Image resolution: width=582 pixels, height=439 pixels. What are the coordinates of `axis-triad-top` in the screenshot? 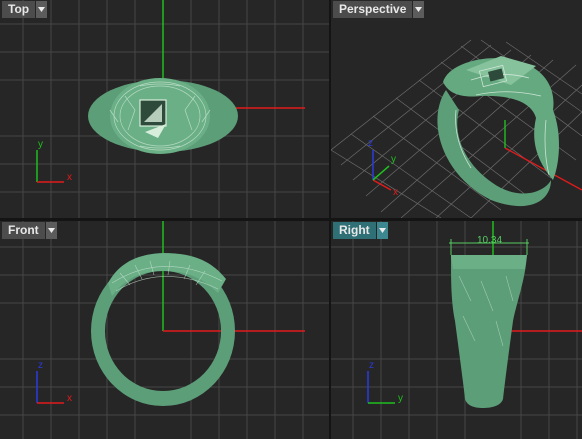 It's located at (50, 166).